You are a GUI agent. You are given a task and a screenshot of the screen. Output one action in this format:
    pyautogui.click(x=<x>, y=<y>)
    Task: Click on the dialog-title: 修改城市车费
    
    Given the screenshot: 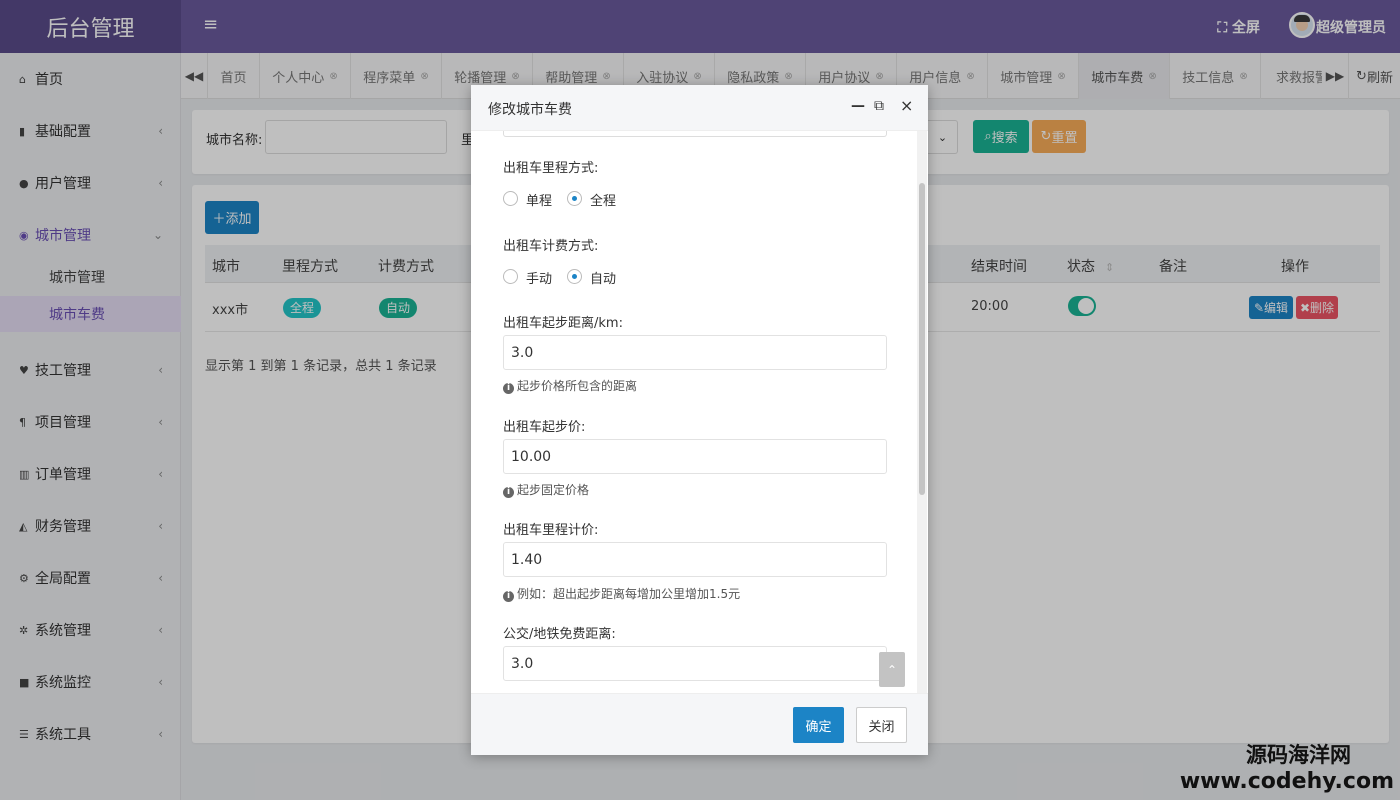 What is the action you would take?
    pyautogui.click(x=530, y=110)
    